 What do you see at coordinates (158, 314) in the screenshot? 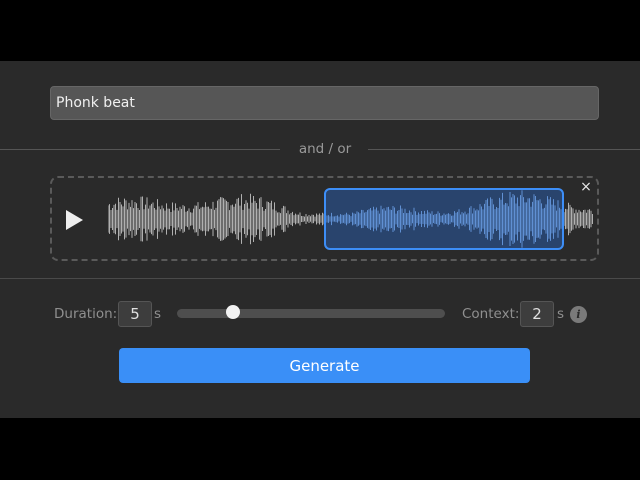
I see `duration-unit: s` at bounding box center [158, 314].